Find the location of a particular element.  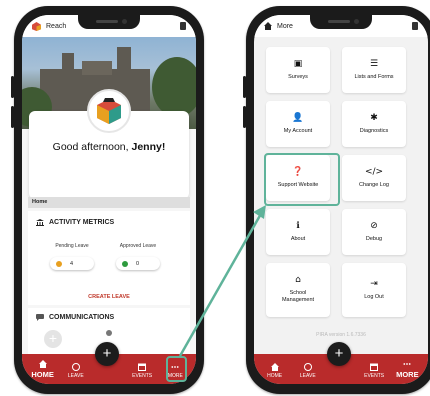

info-icon: ℹ is located at coordinates (298, 225).